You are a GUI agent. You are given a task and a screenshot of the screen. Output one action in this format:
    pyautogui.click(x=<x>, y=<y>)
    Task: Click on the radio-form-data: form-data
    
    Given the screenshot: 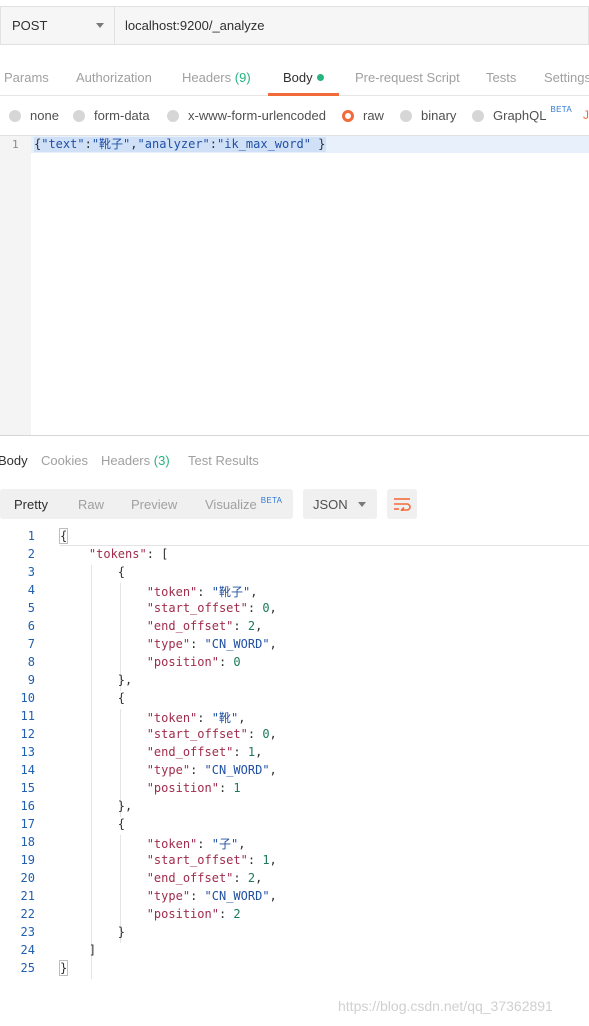 What is the action you would take?
    pyautogui.click(x=111, y=115)
    